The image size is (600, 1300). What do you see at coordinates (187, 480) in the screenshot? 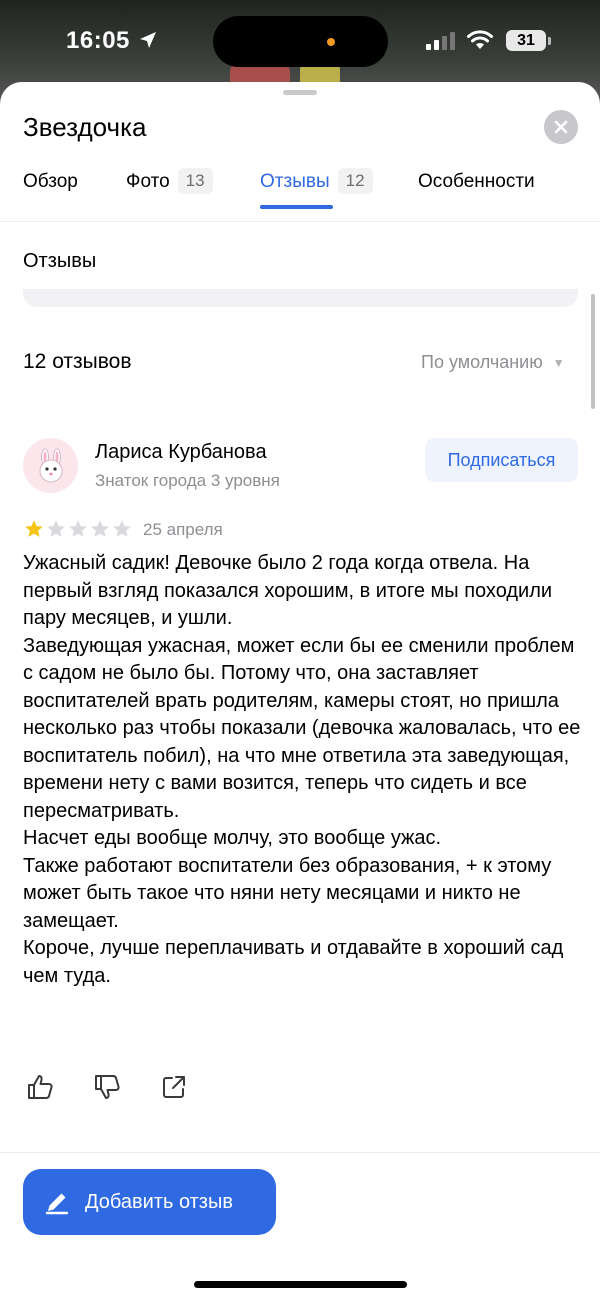
I see `review-author-level: Знаток города 3 уровня` at bounding box center [187, 480].